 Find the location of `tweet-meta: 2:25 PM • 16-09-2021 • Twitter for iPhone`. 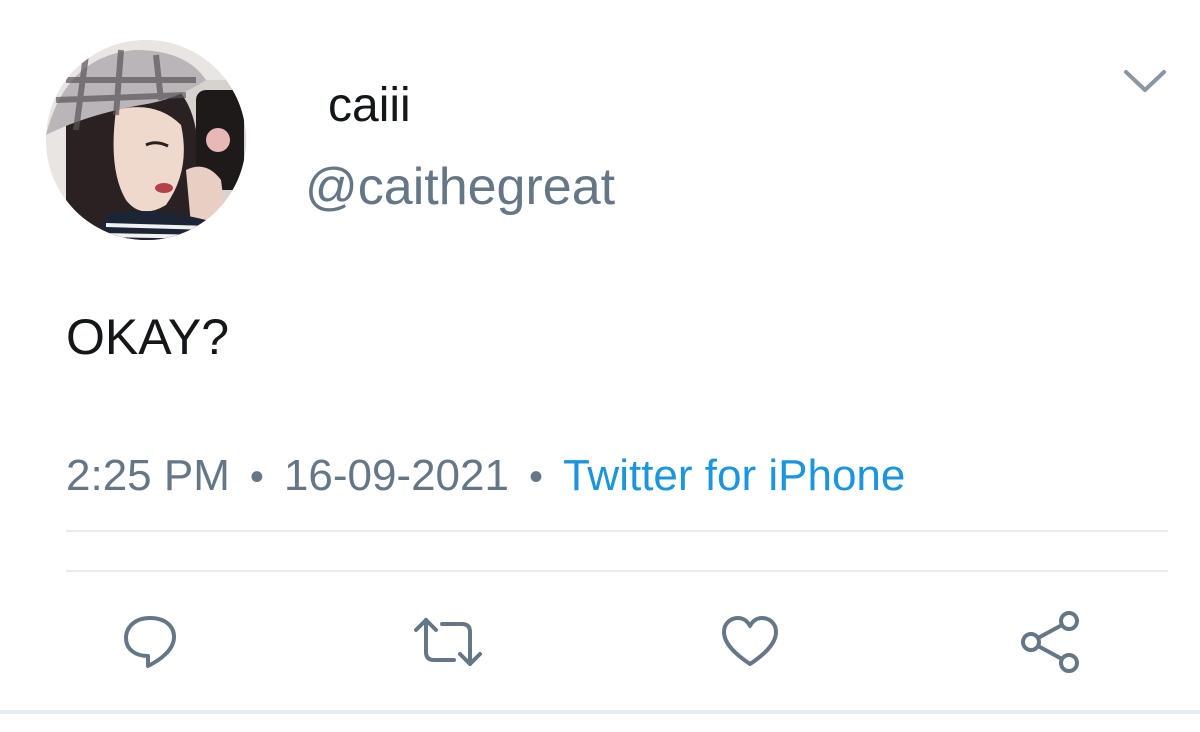

tweet-meta: 2:25 PM • 16-09-2021 • Twitter for iPhone is located at coordinates (485, 476).